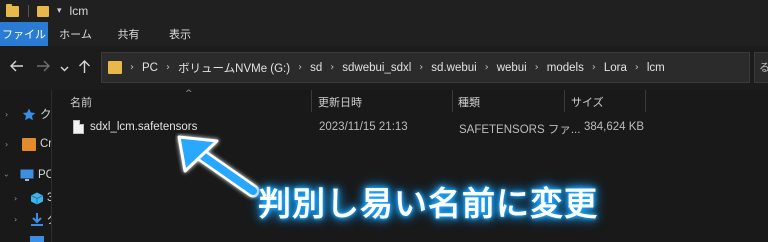 The image size is (768, 242). What do you see at coordinates (75, 34) in the screenshot?
I see `tab-home: ホーム` at bounding box center [75, 34].